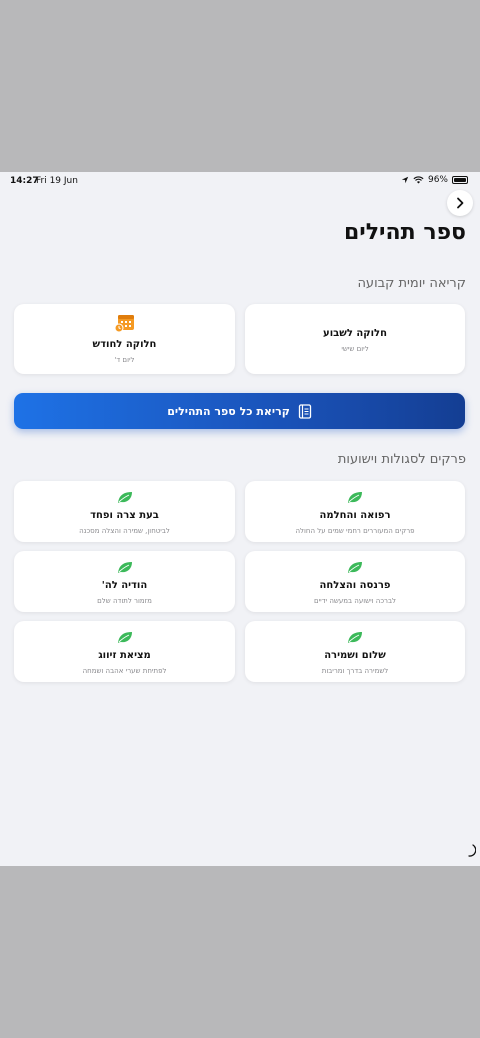 The width and height of the screenshot is (480, 1038). I want to click on card-title: מציאת זיווג, so click(124, 655).